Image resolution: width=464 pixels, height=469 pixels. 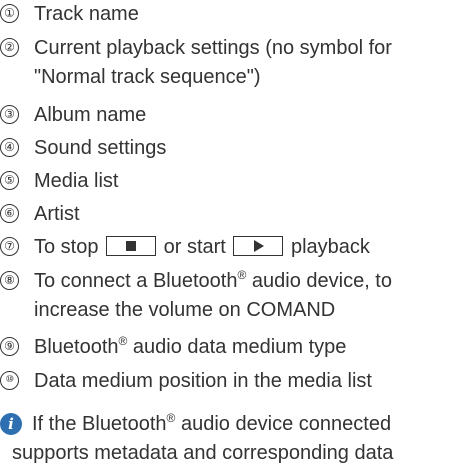 I want to click on stop-square-icon, so click(x=131, y=246).